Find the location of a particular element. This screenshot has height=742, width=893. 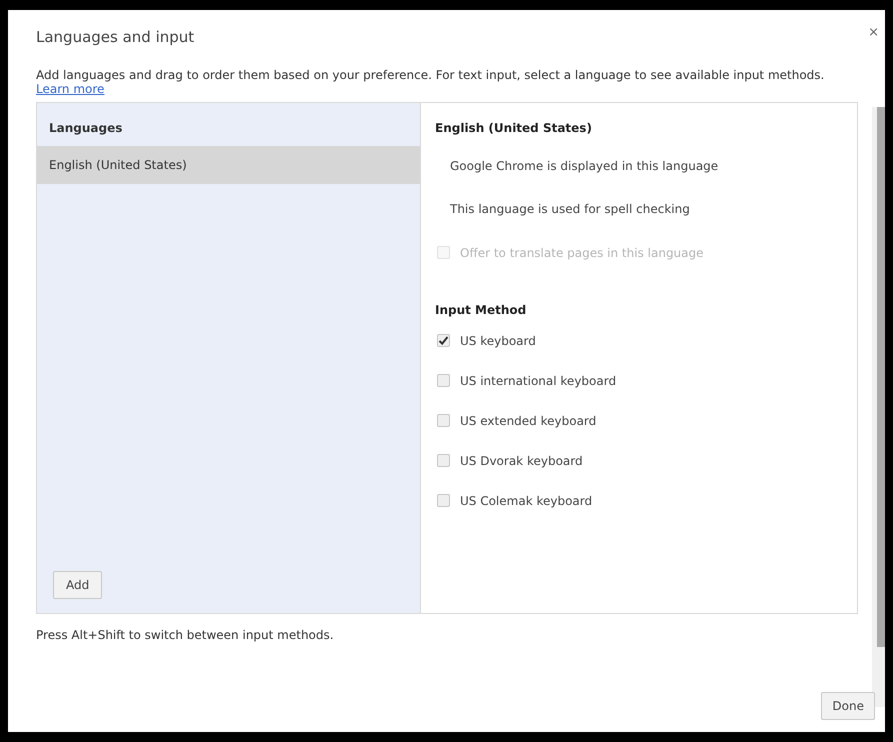

done-button: Done is located at coordinates (848, 706).